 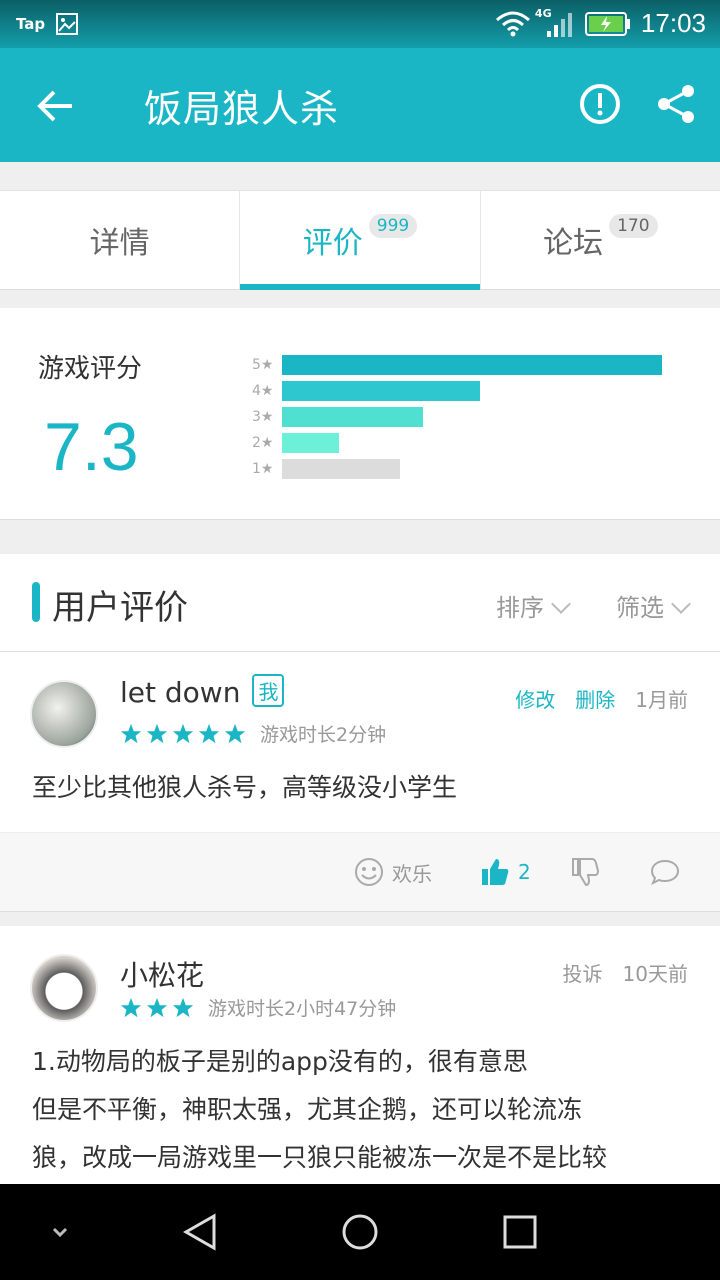 What do you see at coordinates (180, 692) in the screenshot?
I see `reviewer-name: let down` at bounding box center [180, 692].